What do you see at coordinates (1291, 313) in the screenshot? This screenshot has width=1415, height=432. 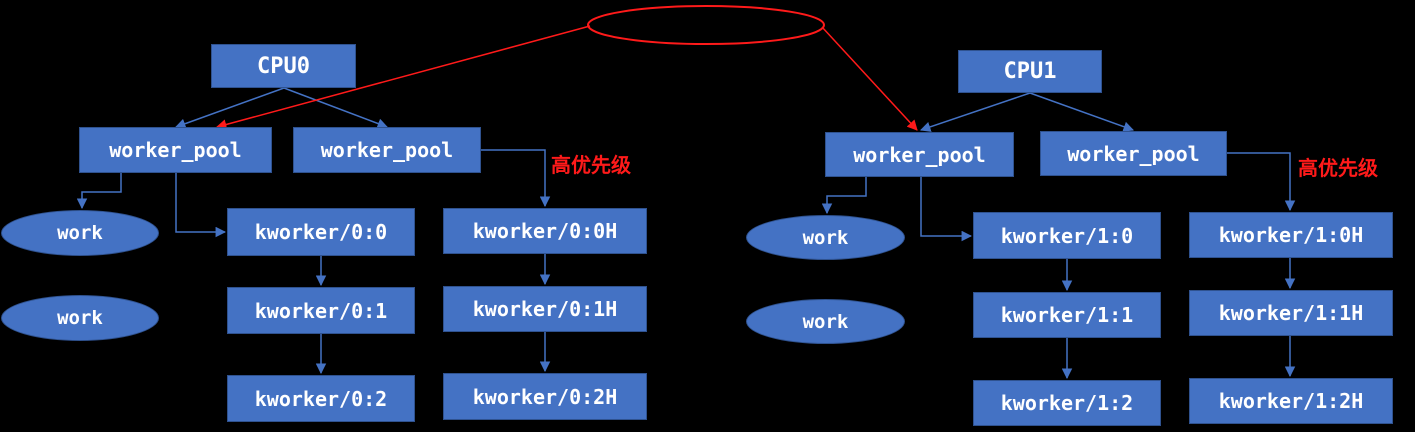 I see `cpu1-kworker-high: kworker/1:1H` at bounding box center [1291, 313].